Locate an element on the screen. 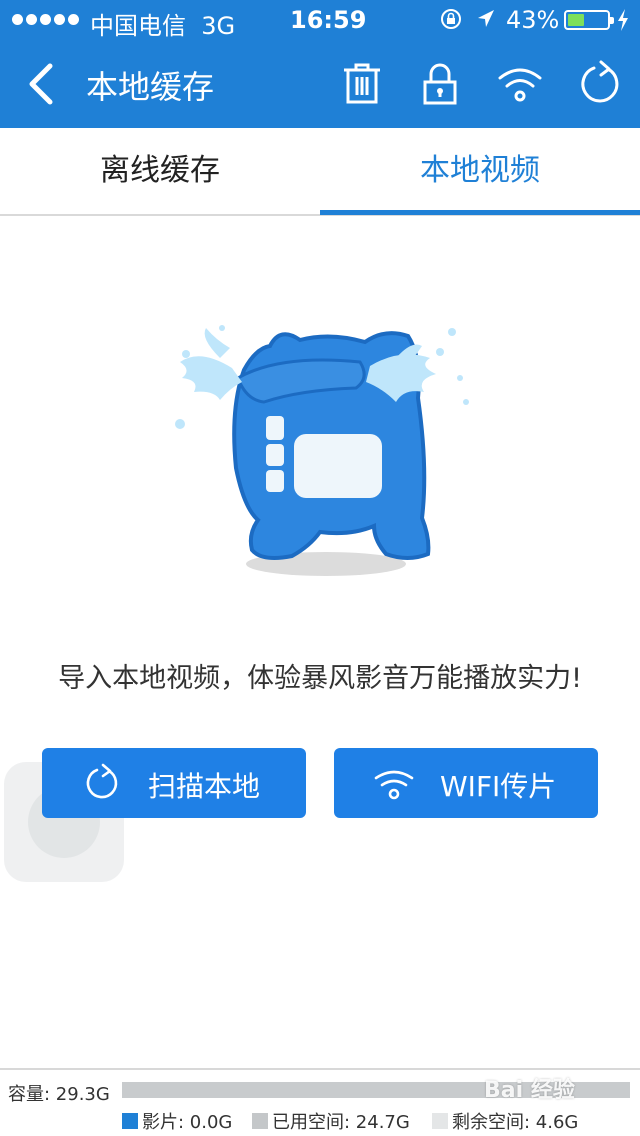 This screenshot has width=640, height=1136. used-swatch is located at coordinates (260, 1121).